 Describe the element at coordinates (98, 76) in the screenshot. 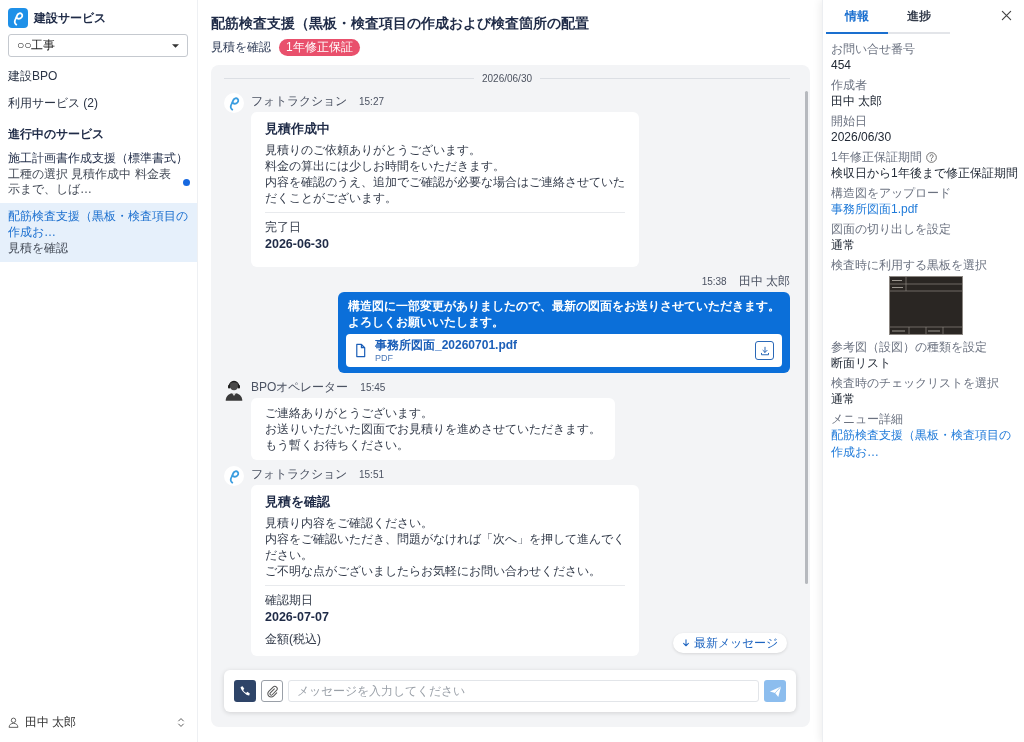

I see `nav-item: 建設BPO` at that location.